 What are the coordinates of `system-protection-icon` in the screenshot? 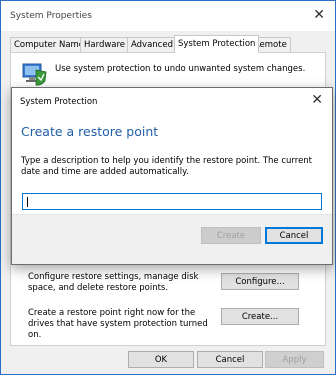 It's located at (34, 74).